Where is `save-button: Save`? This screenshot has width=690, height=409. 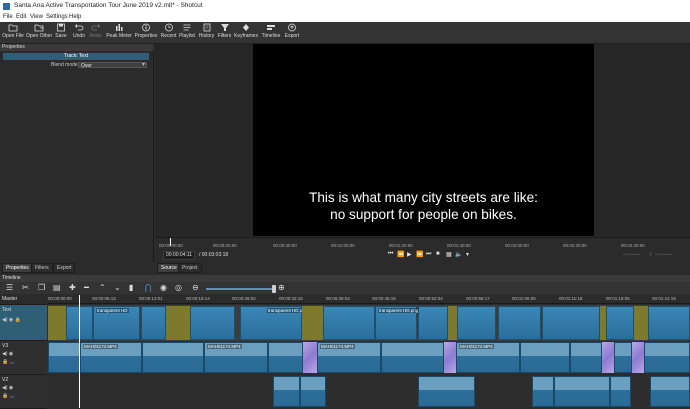
save-button: Save is located at coordinates (61, 32).